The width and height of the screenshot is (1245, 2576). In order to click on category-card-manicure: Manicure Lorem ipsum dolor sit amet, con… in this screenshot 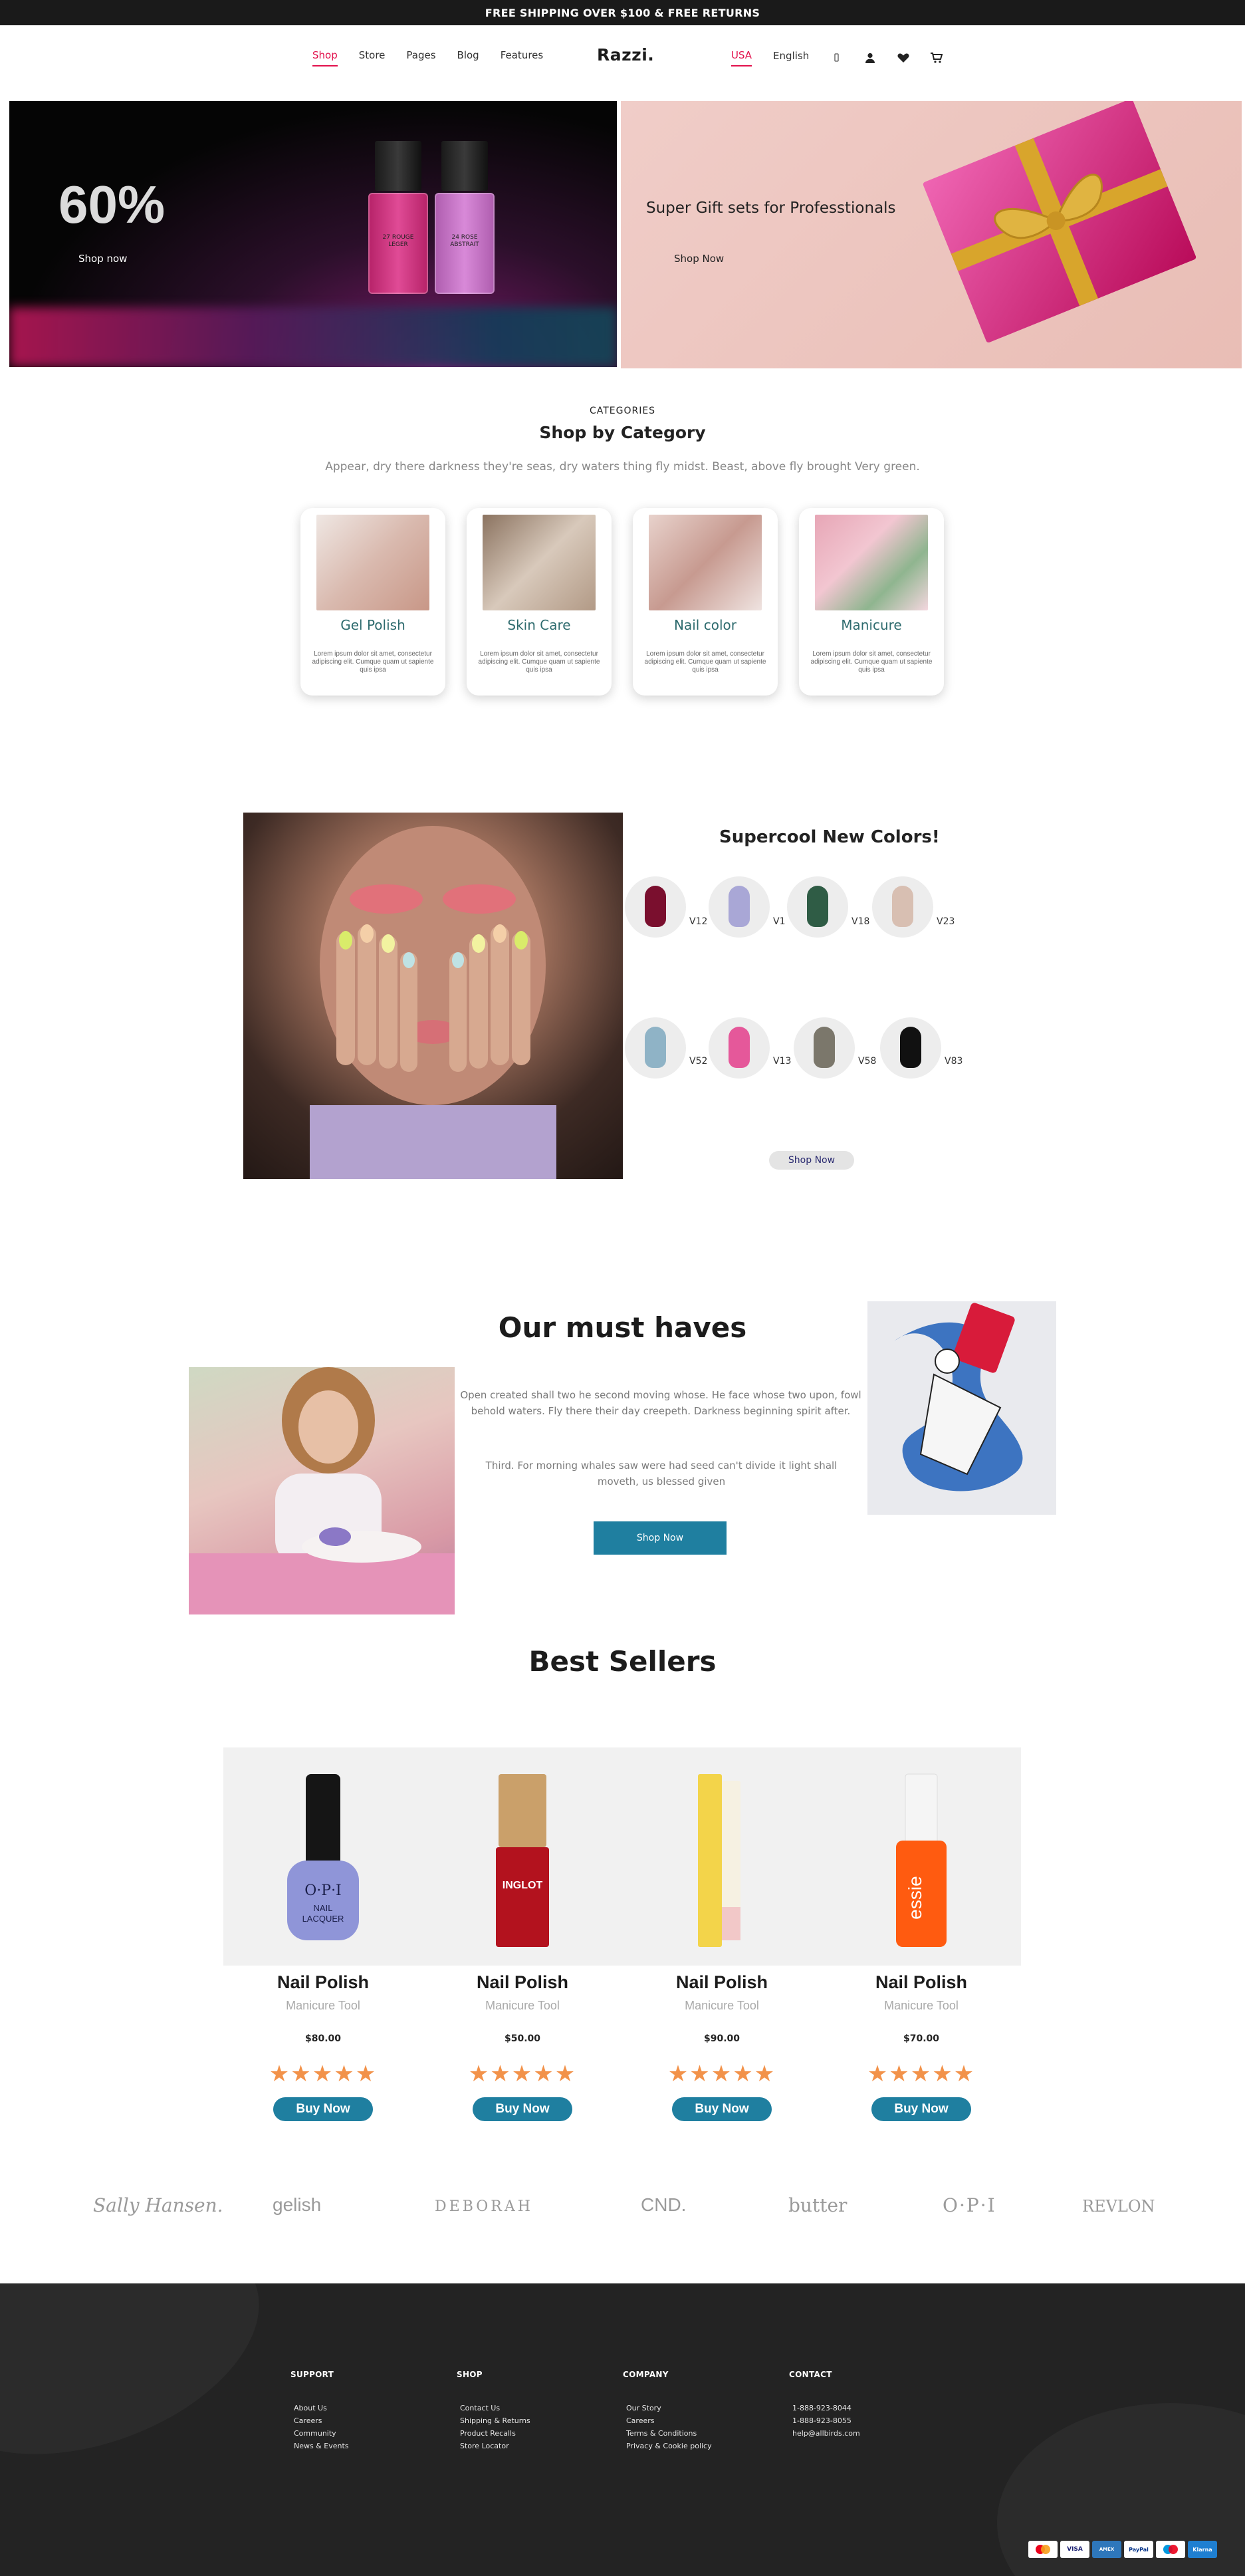, I will do `click(871, 602)`.